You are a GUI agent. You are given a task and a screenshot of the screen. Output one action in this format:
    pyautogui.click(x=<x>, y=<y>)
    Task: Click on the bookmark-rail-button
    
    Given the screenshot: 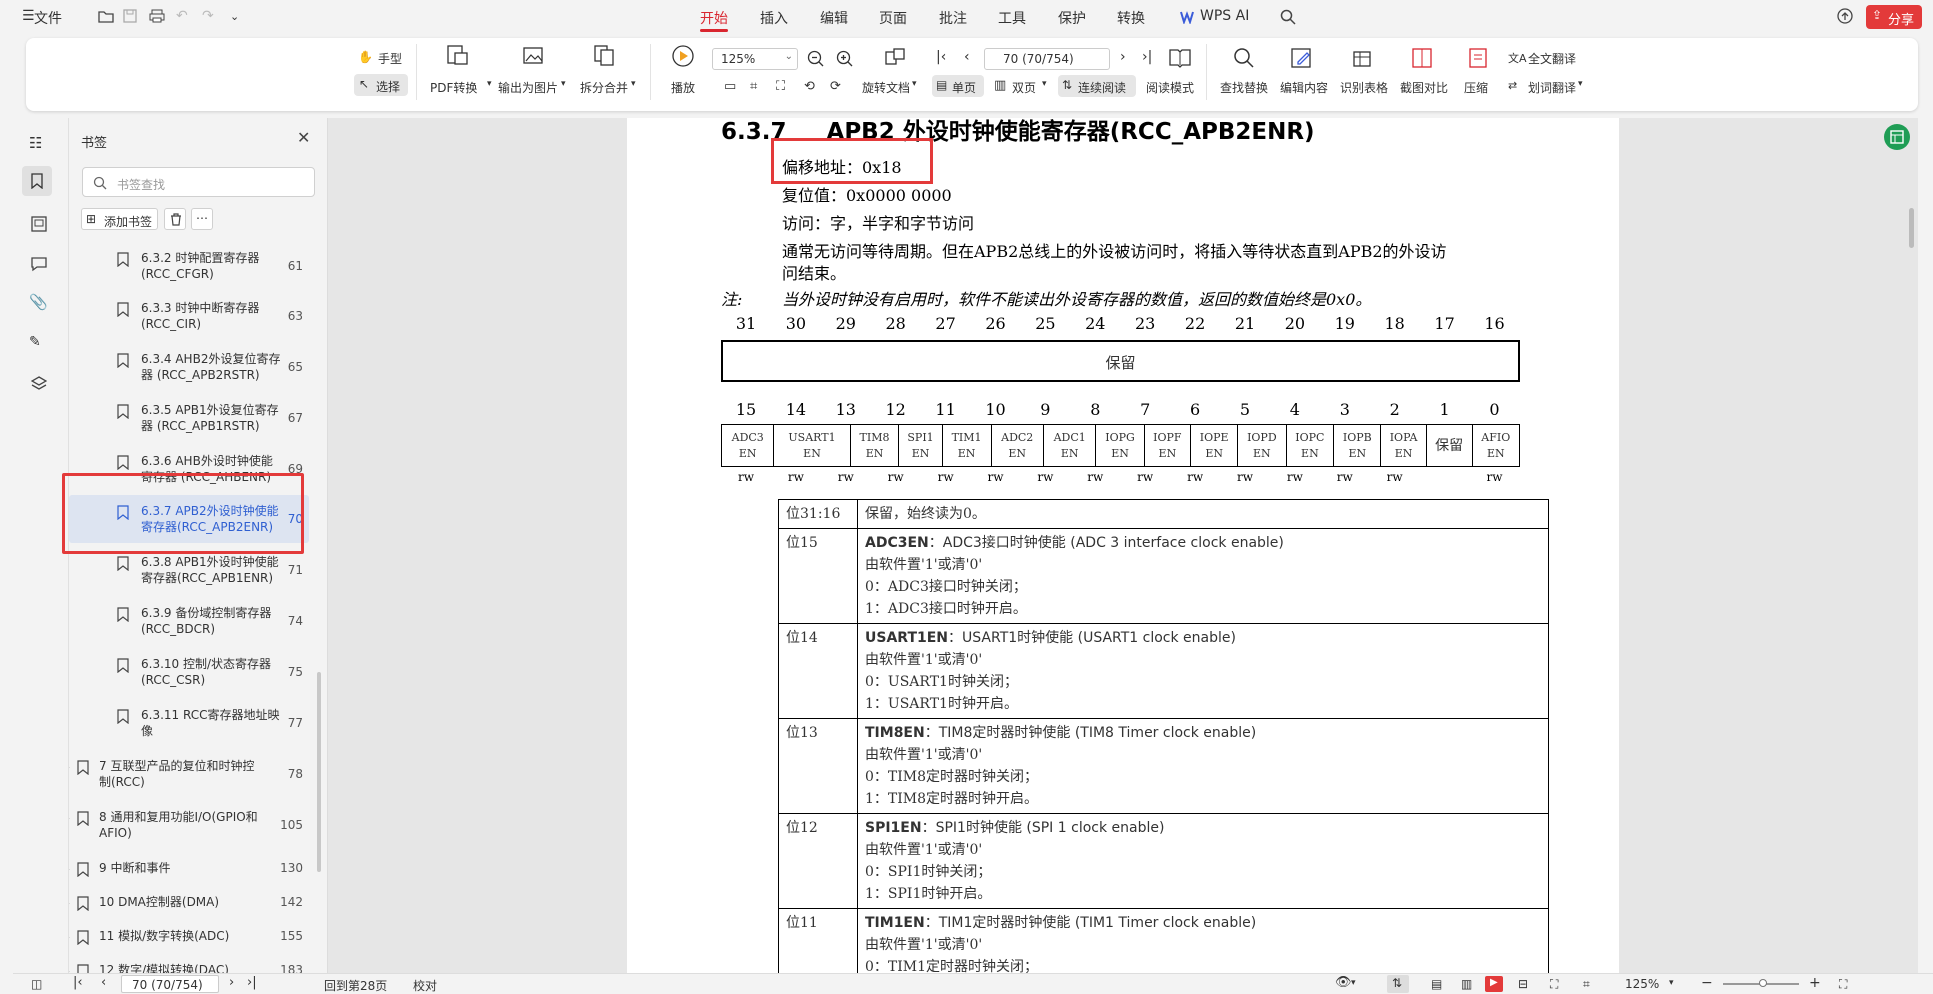 What is the action you would take?
    pyautogui.click(x=37, y=181)
    